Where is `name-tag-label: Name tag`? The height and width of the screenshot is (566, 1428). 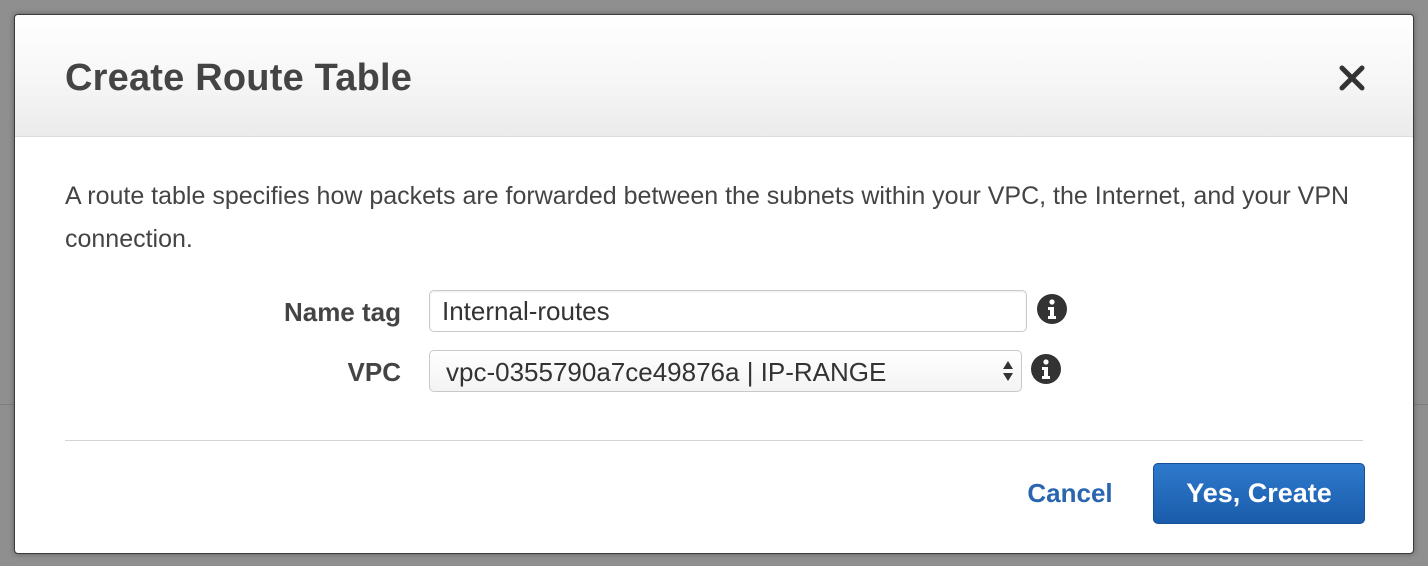
name-tag-label: Name tag is located at coordinates (342, 312).